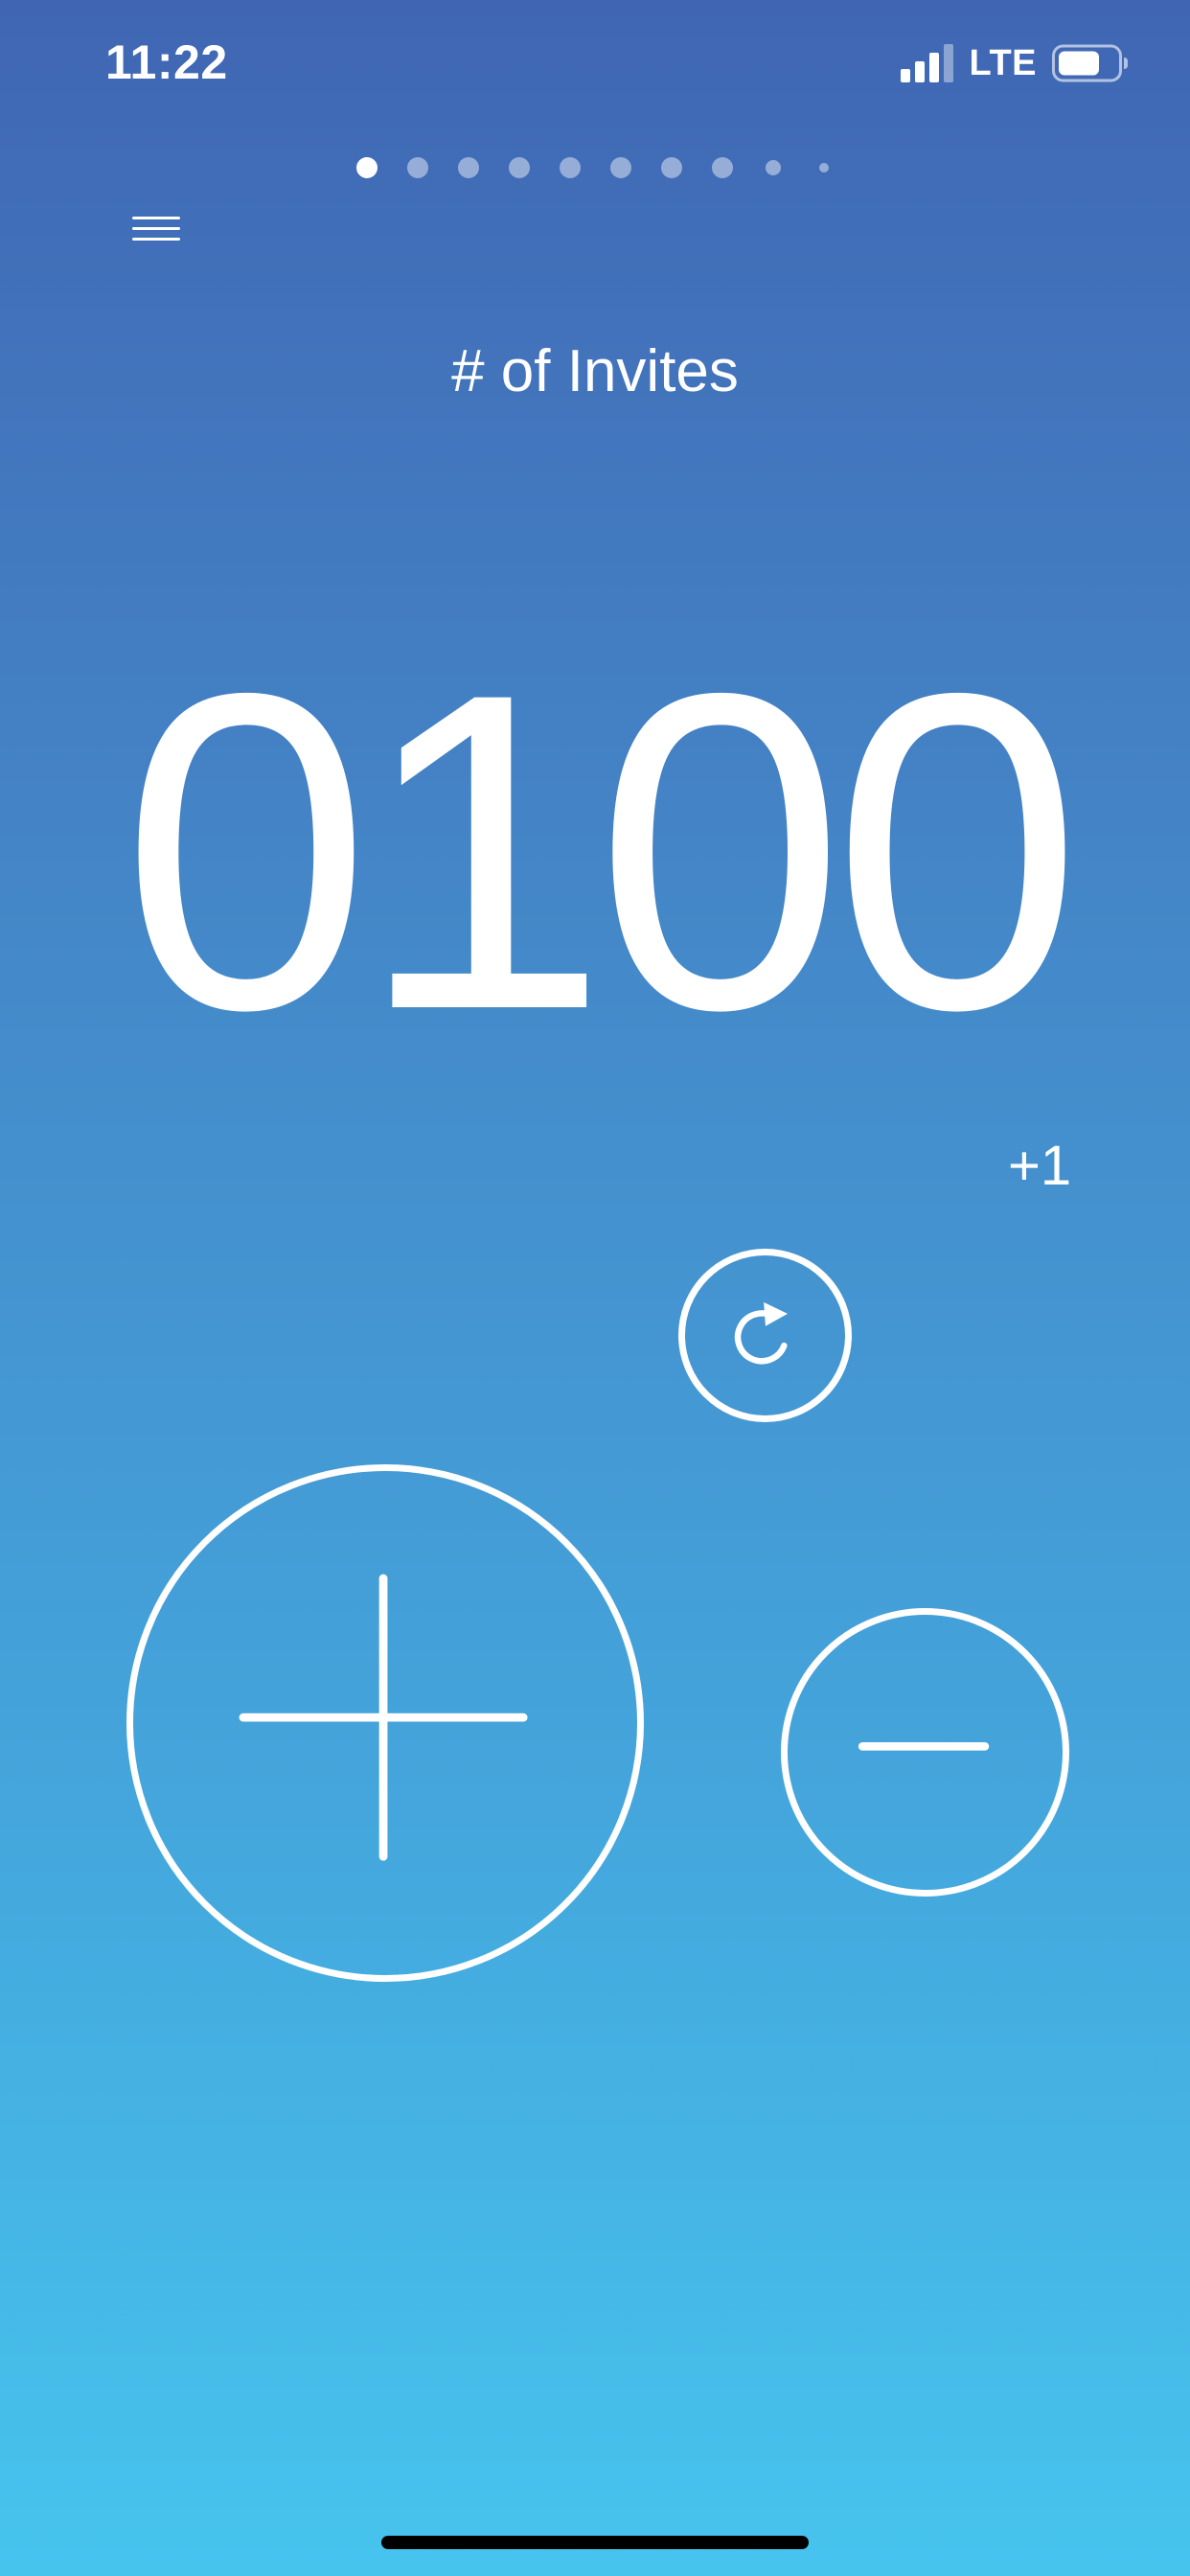 The image size is (1190, 2576). What do you see at coordinates (762, 1333) in the screenshot?
I see `reset-icon` at bounding box center [762, 1333].